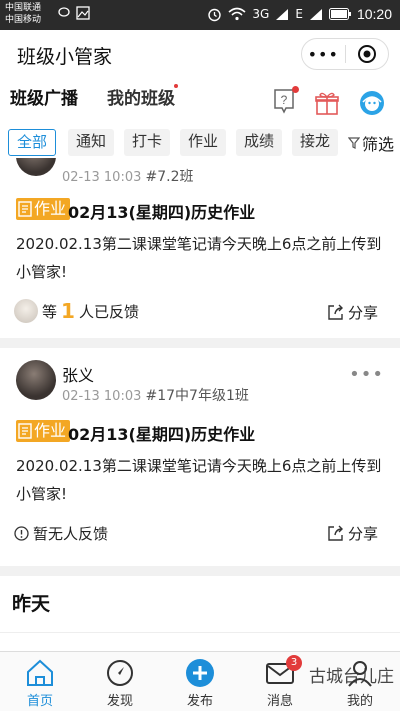 The height and width of the screenshot is (711, 400). Describe the element at coordinates (203, 142) in the screenshot. I see `chip-homework: 作业` at that location.